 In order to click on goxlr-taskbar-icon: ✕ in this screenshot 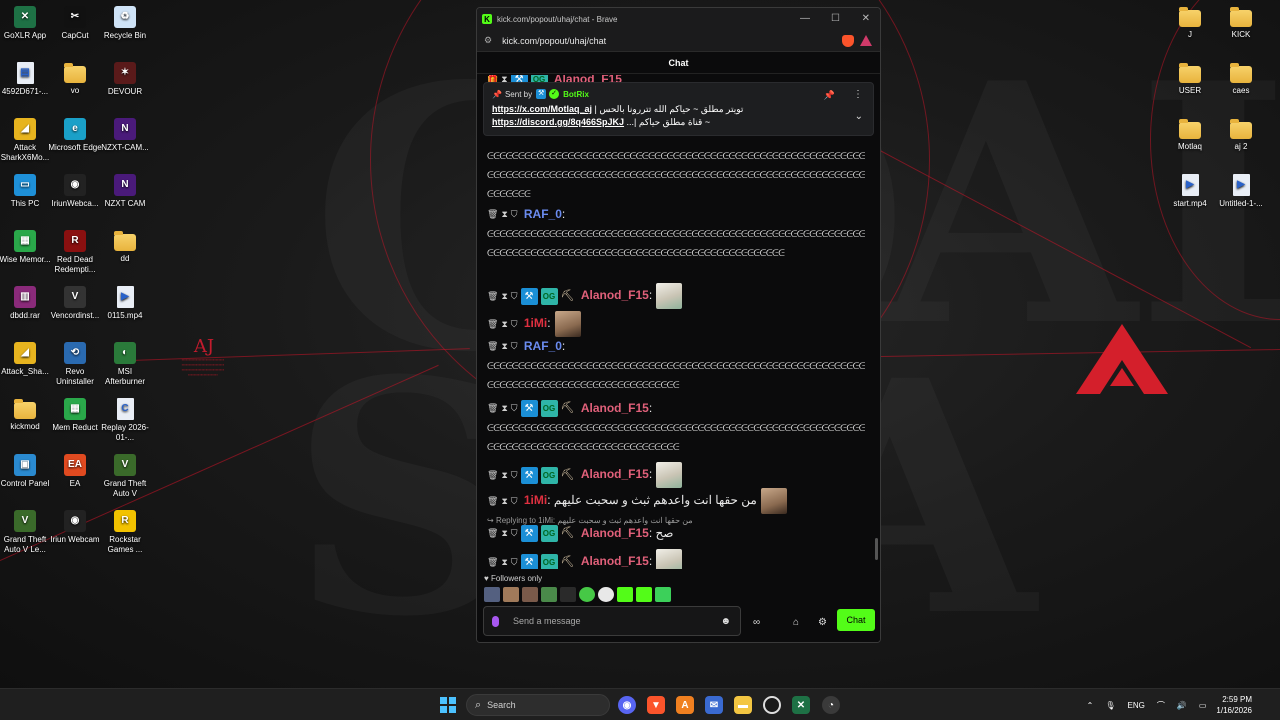, I will do `click(801, 705)`.